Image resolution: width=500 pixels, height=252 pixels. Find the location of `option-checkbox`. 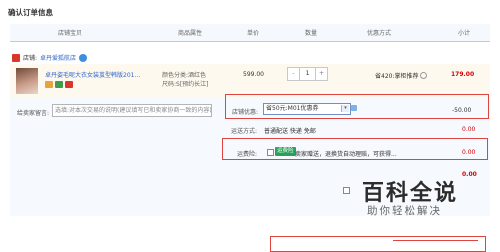

option-checkbox is located at coordinates (346, 190).